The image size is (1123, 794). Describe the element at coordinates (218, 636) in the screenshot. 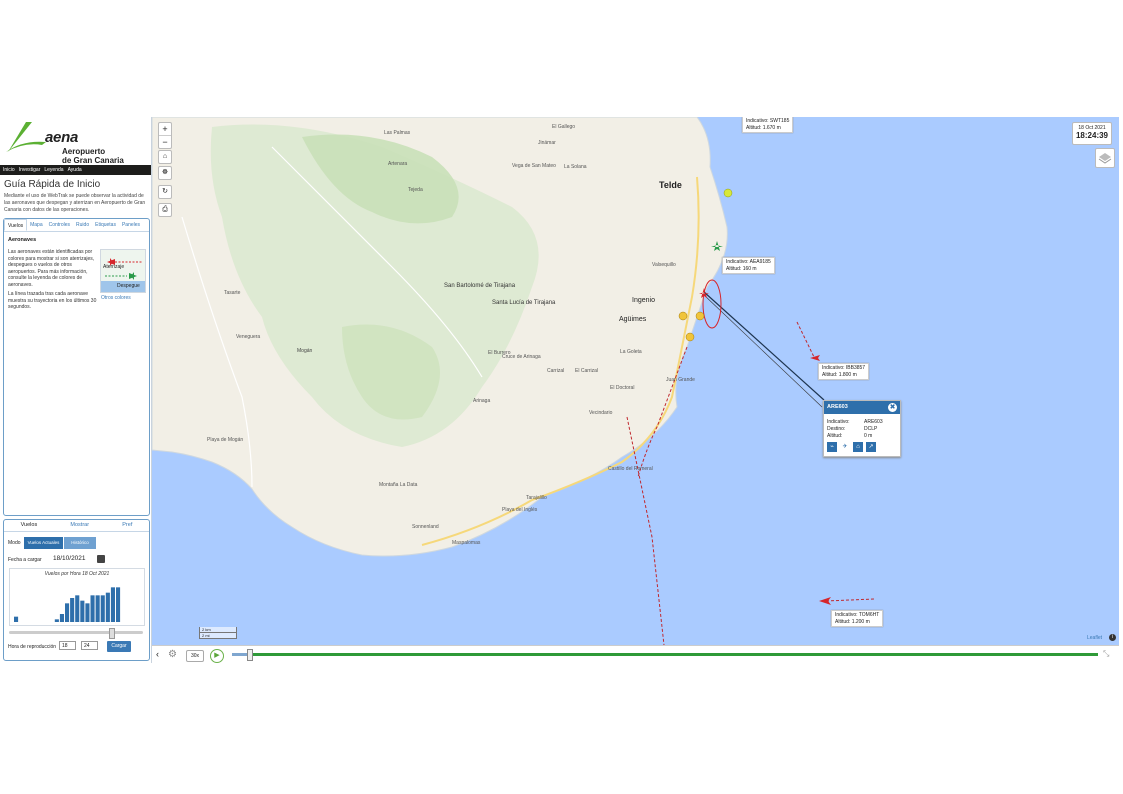

I see `scale-mi: 2 mi` at that location.